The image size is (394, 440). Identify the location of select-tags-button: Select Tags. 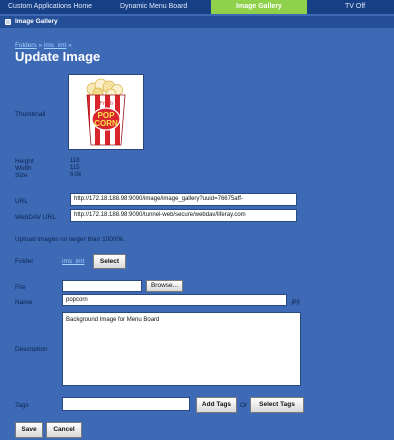
(277, 405).